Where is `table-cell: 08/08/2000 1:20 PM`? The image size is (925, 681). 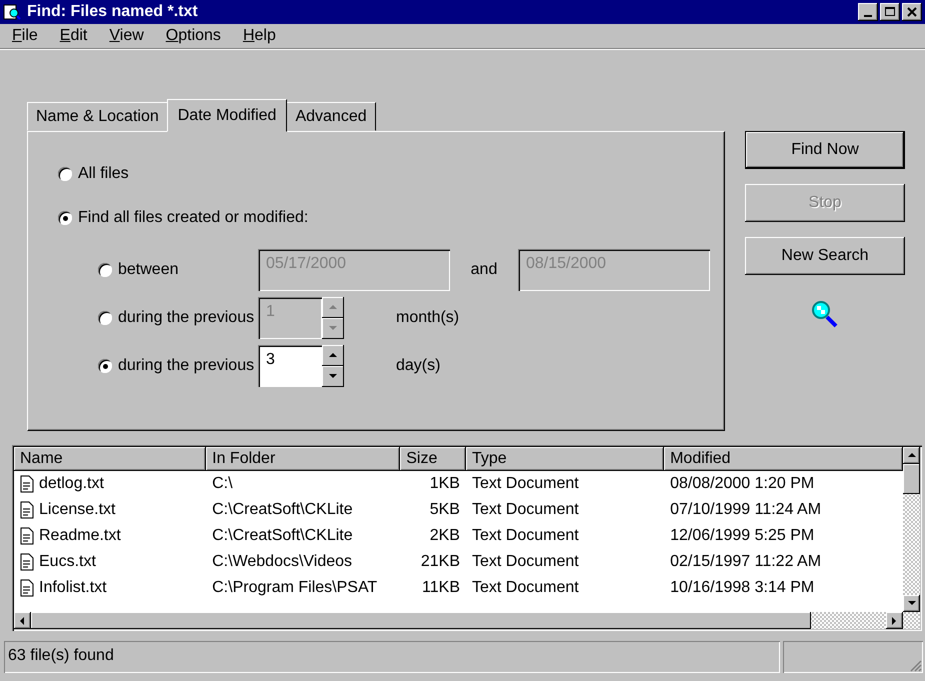 table-cell: 08/08/2000 1:20 PM is located at coordinates (742, 484).